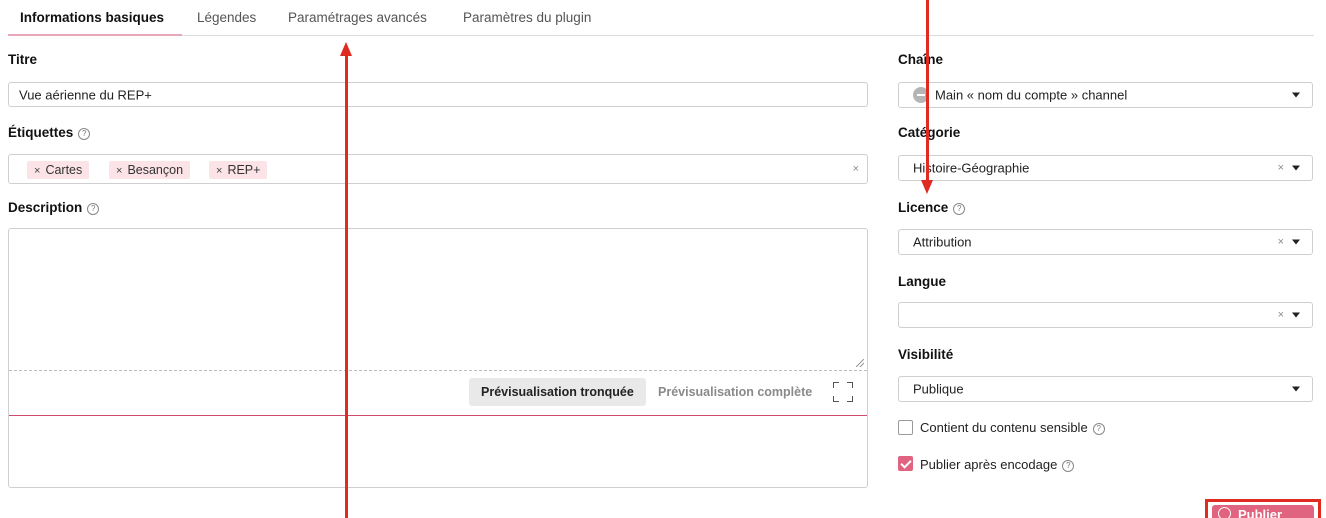 The image size is (1326, 518). What do you see at coordinates (929, 132) in the screenshot?
I see `category-label: Catégorie` at bounding box center [929, 132].